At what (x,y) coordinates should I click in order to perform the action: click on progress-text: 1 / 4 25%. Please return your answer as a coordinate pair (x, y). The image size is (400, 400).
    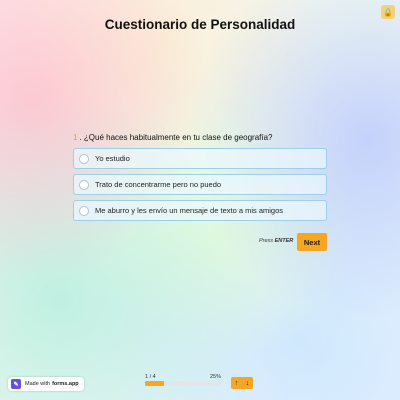
    Looking at the image, I should click on (183, 377).